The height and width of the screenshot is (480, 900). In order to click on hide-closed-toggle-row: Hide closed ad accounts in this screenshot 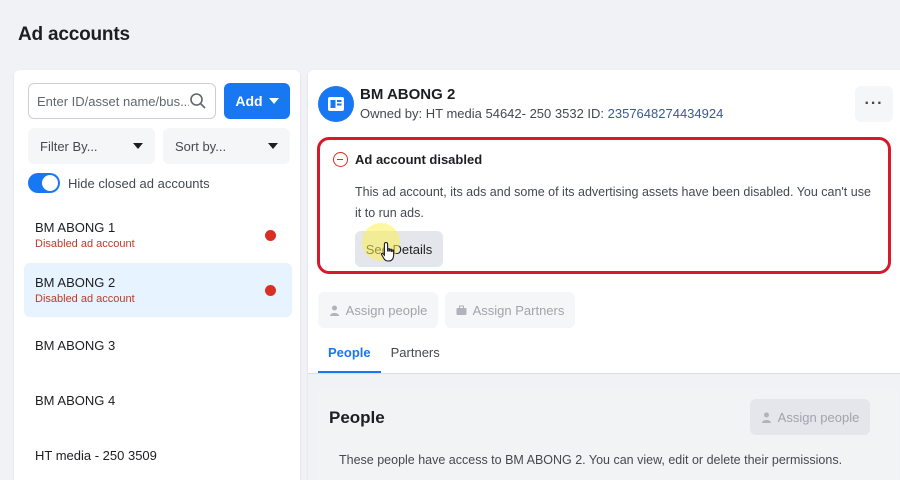, I will do `click(119, 183)`.